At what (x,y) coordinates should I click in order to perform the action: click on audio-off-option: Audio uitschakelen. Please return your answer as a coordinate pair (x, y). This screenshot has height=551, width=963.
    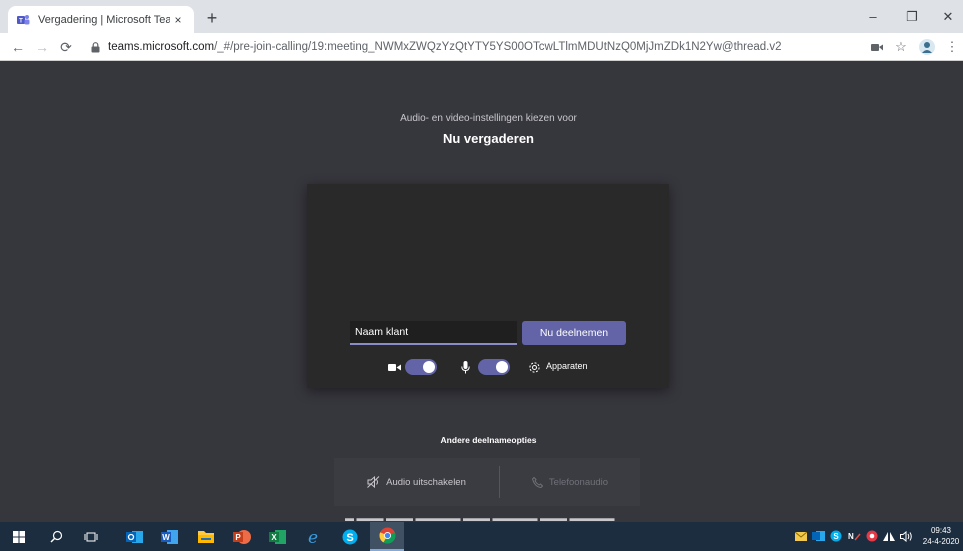
    Looking at the image, I should click on (416, 482).